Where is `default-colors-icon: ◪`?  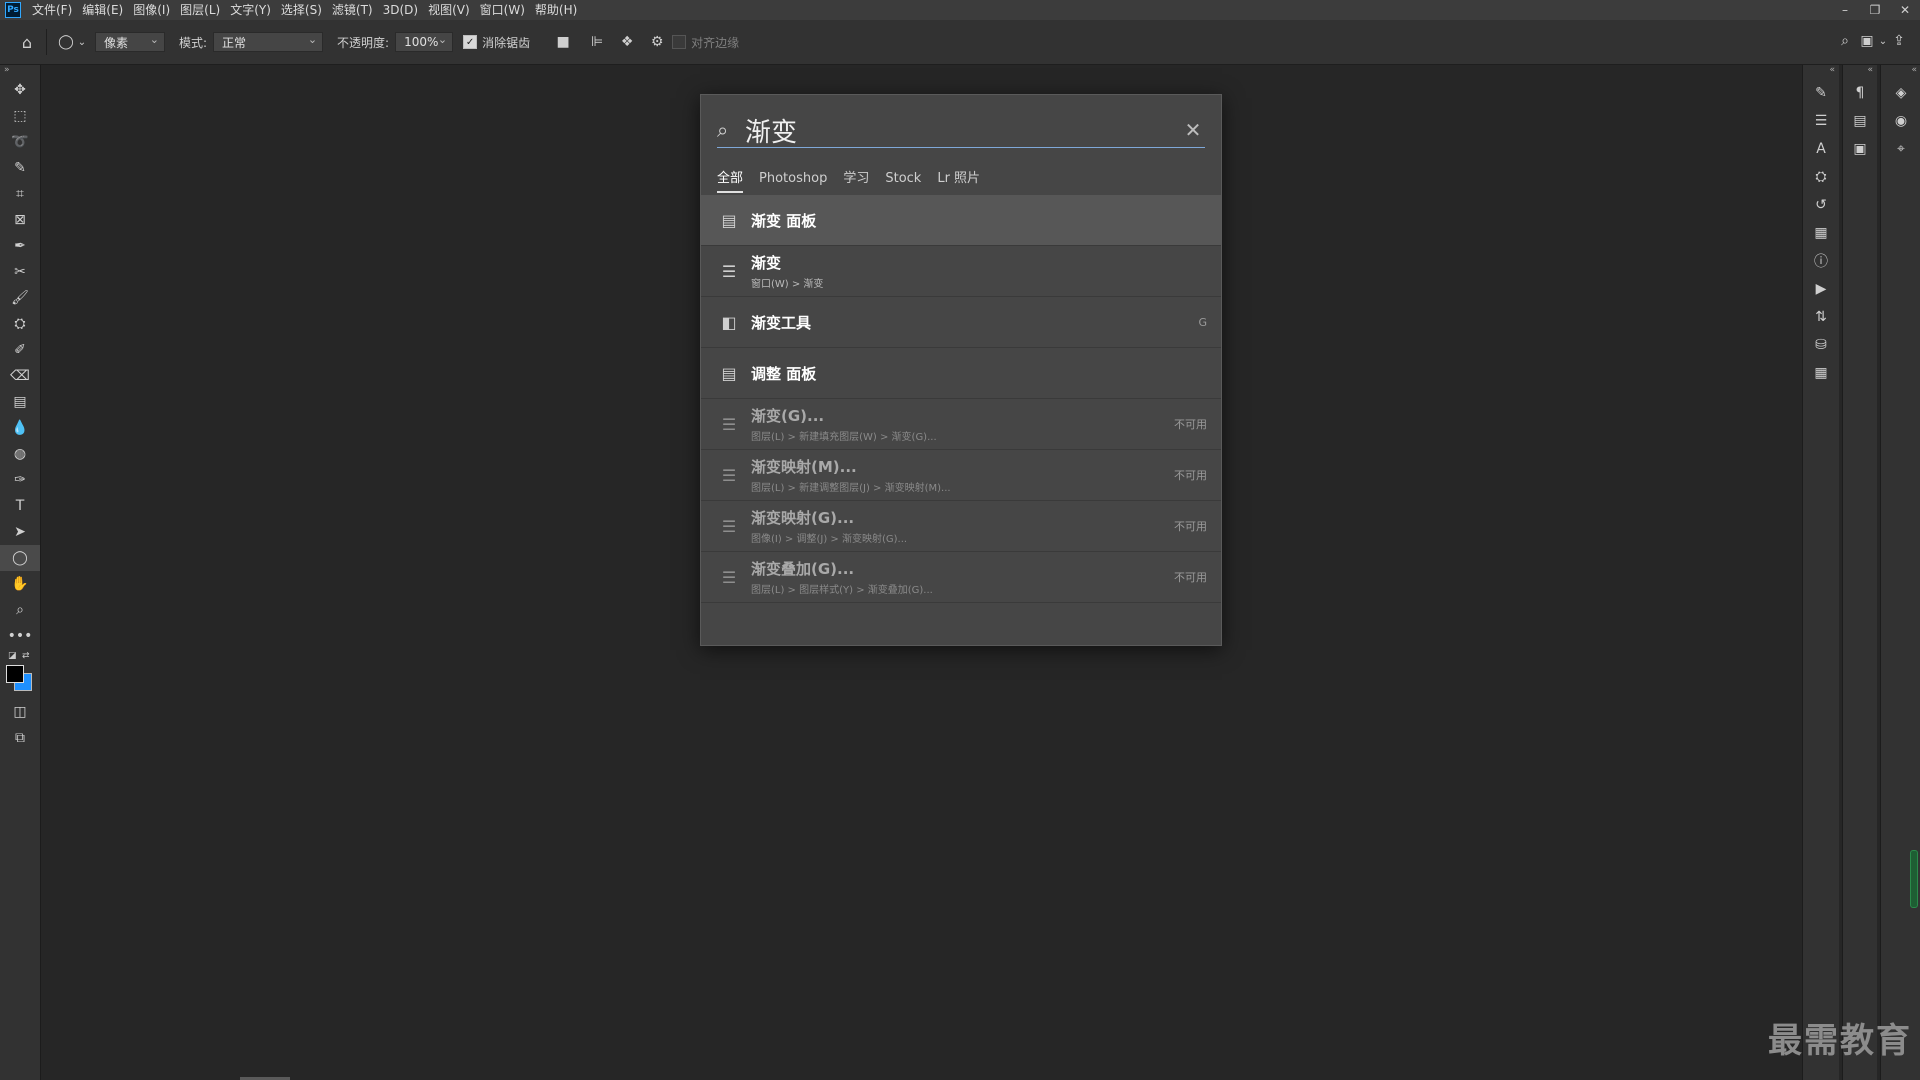 default-colors-icon: ◪ is located at coordinates (12, 656).